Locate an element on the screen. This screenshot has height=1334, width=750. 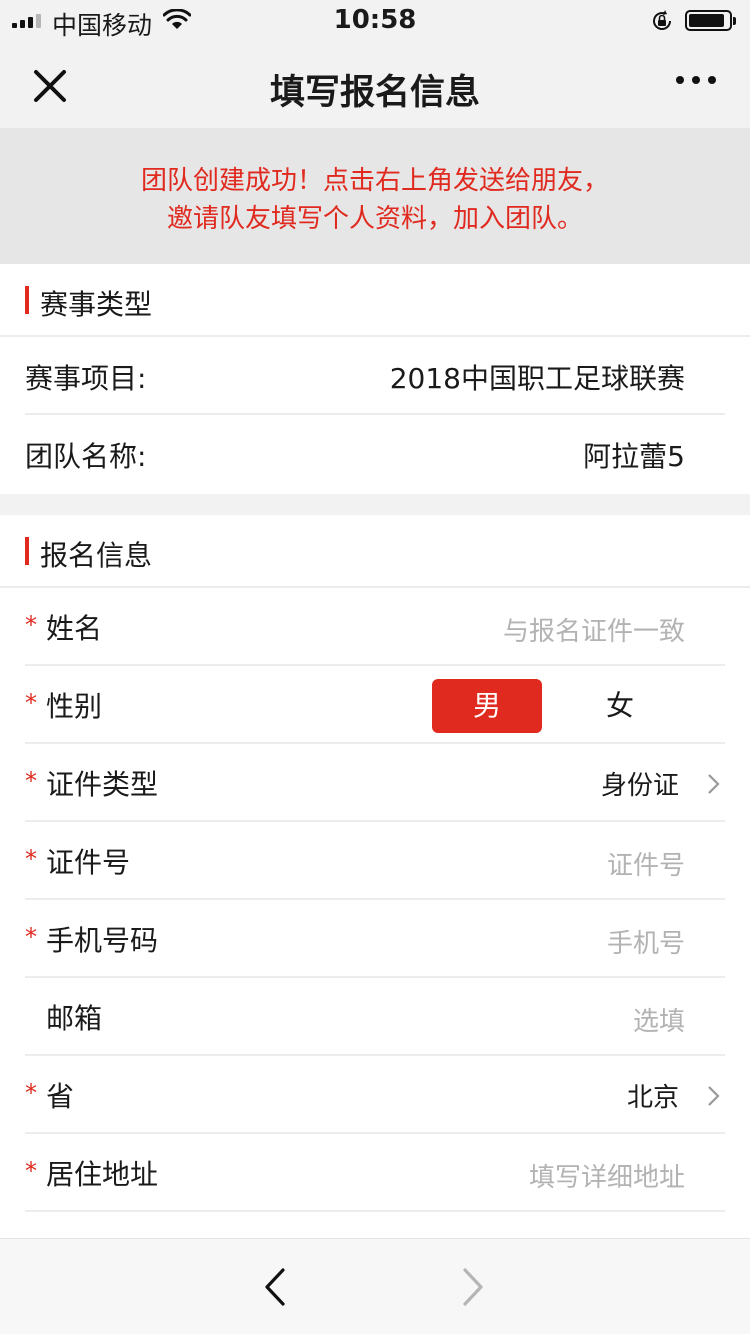
nav-bar: 填写报名信息 is located at coordinates (375, 84).